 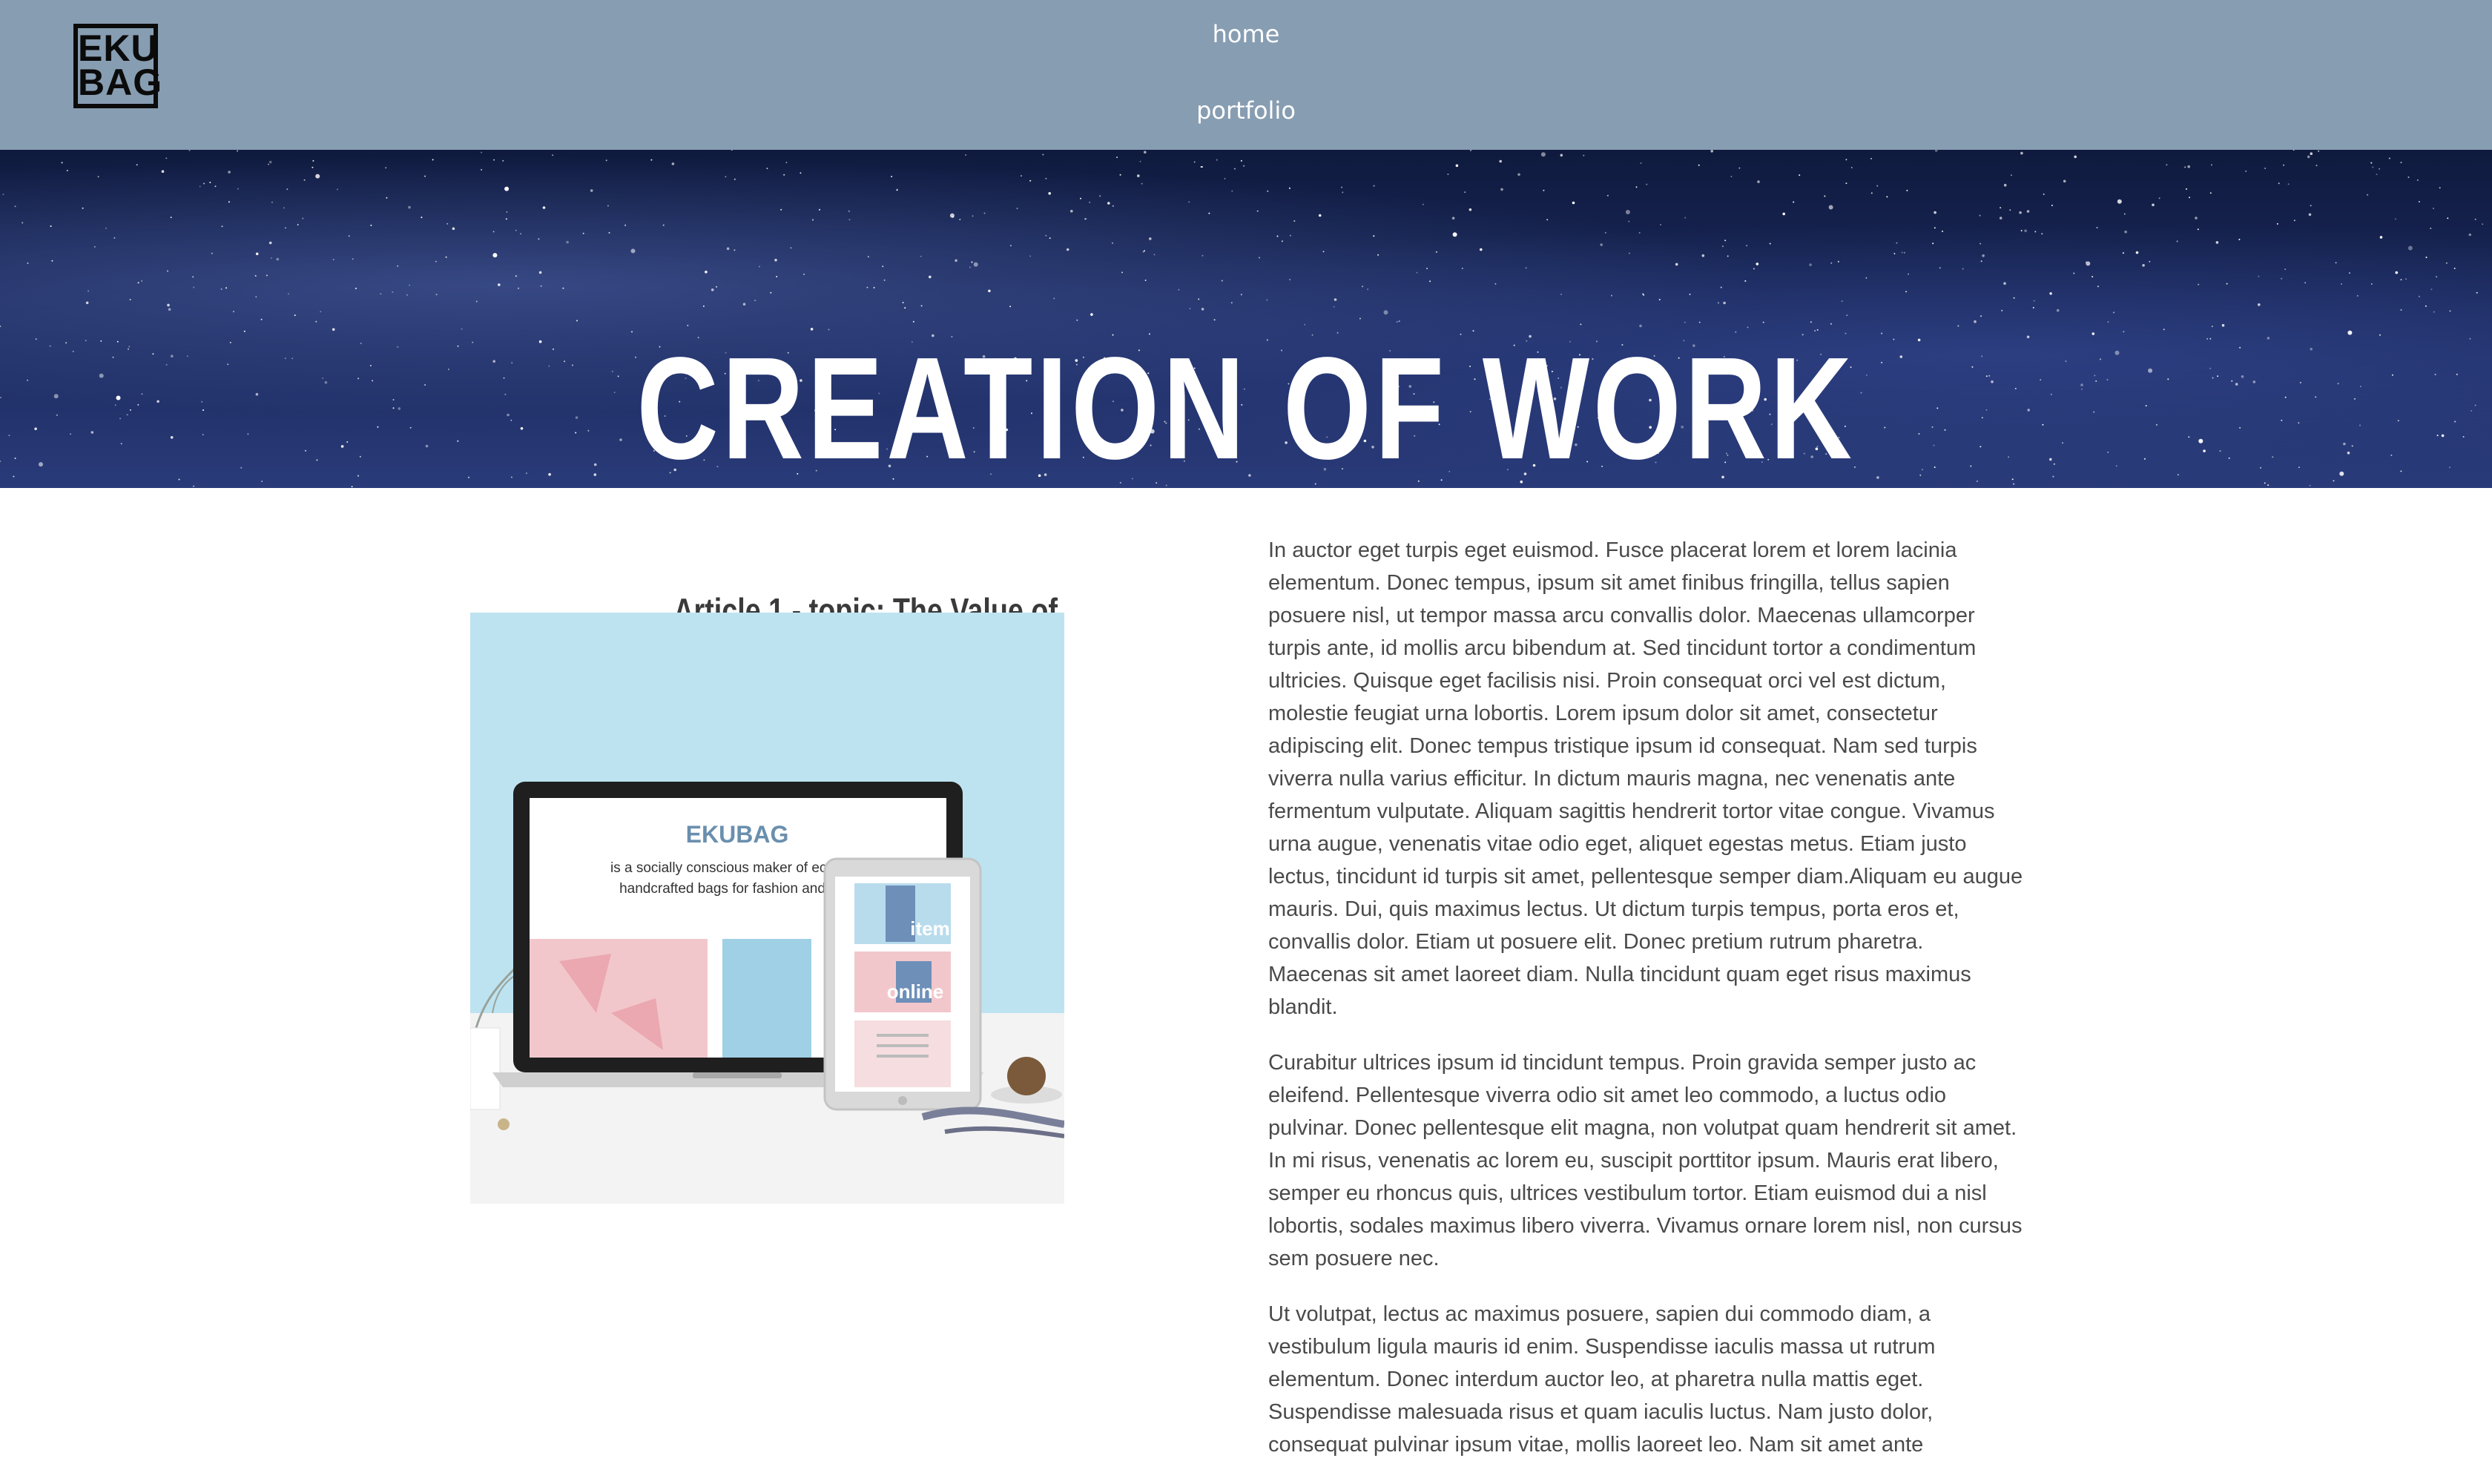 I want to click on nav-link-home: home, so click(x=1246, y=34).